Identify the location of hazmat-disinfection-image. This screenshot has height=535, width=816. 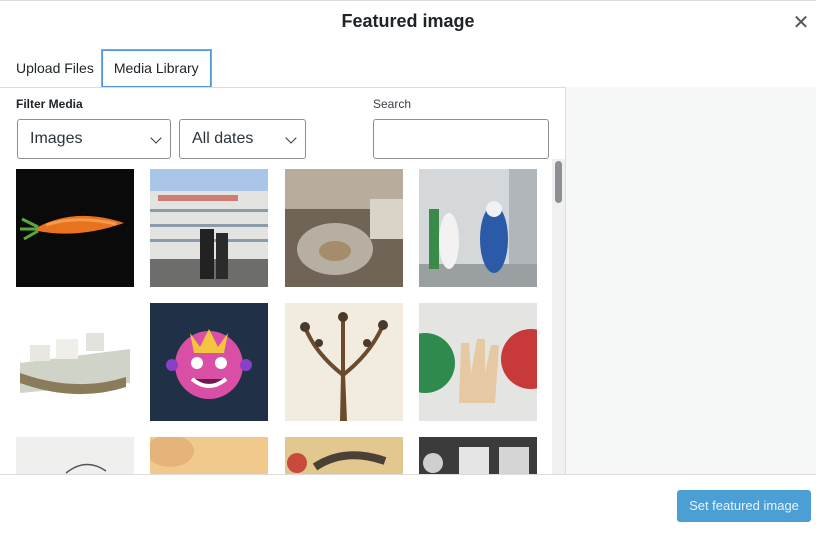
(478, 228).